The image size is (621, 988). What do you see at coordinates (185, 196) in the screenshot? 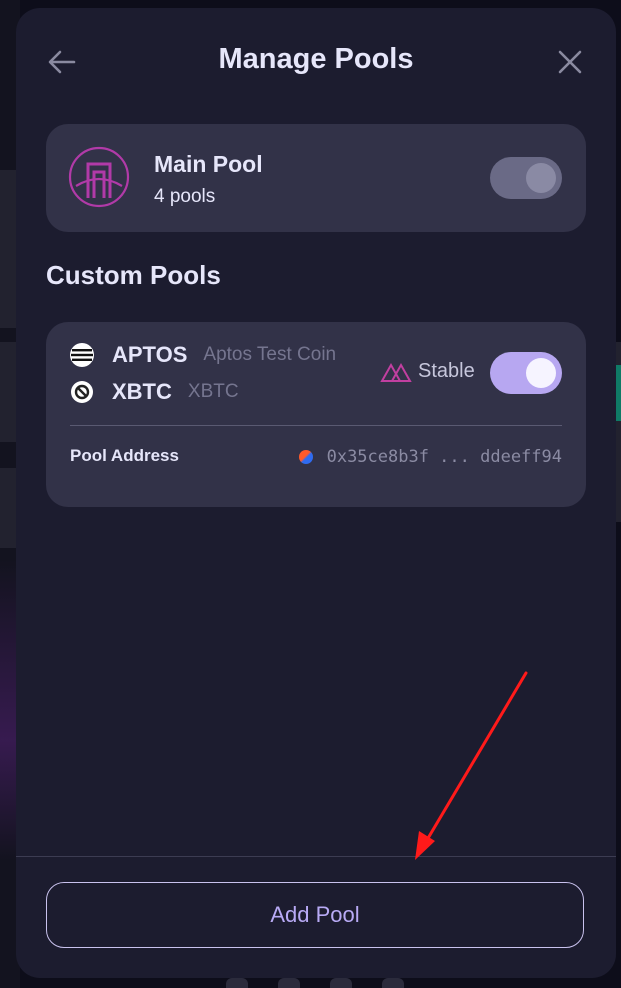
I see `main-pool-count: 4 pools` at bounding box center [185, 196].